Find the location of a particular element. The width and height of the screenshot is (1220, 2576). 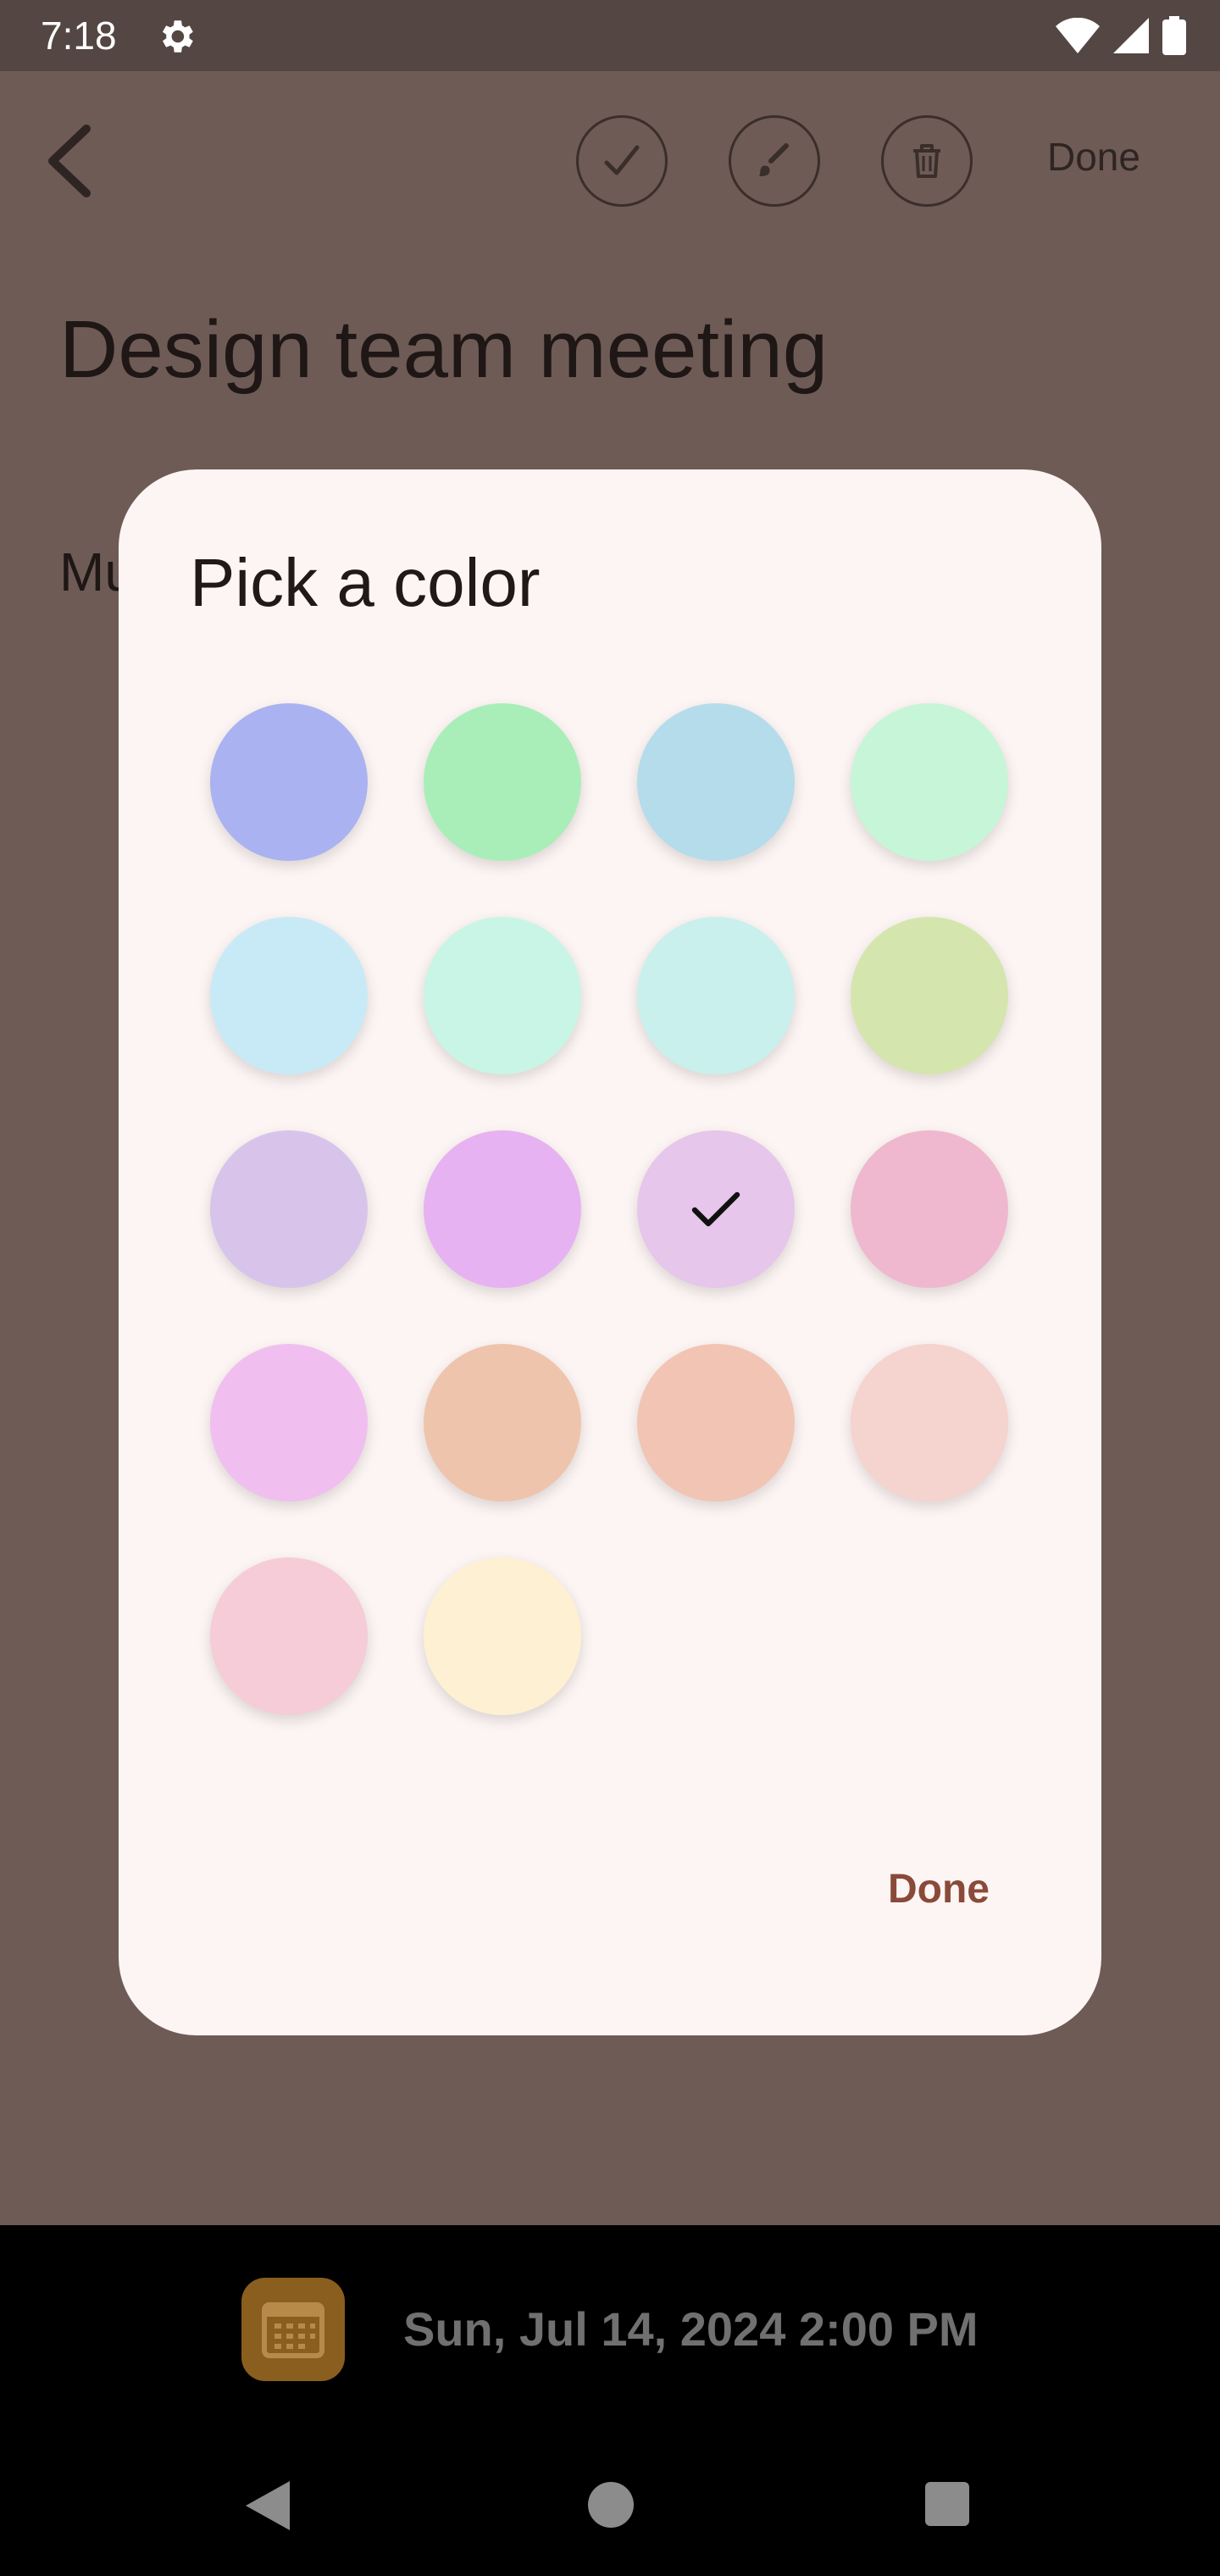

nav-home-icon is located at coordinates (611, 2505).